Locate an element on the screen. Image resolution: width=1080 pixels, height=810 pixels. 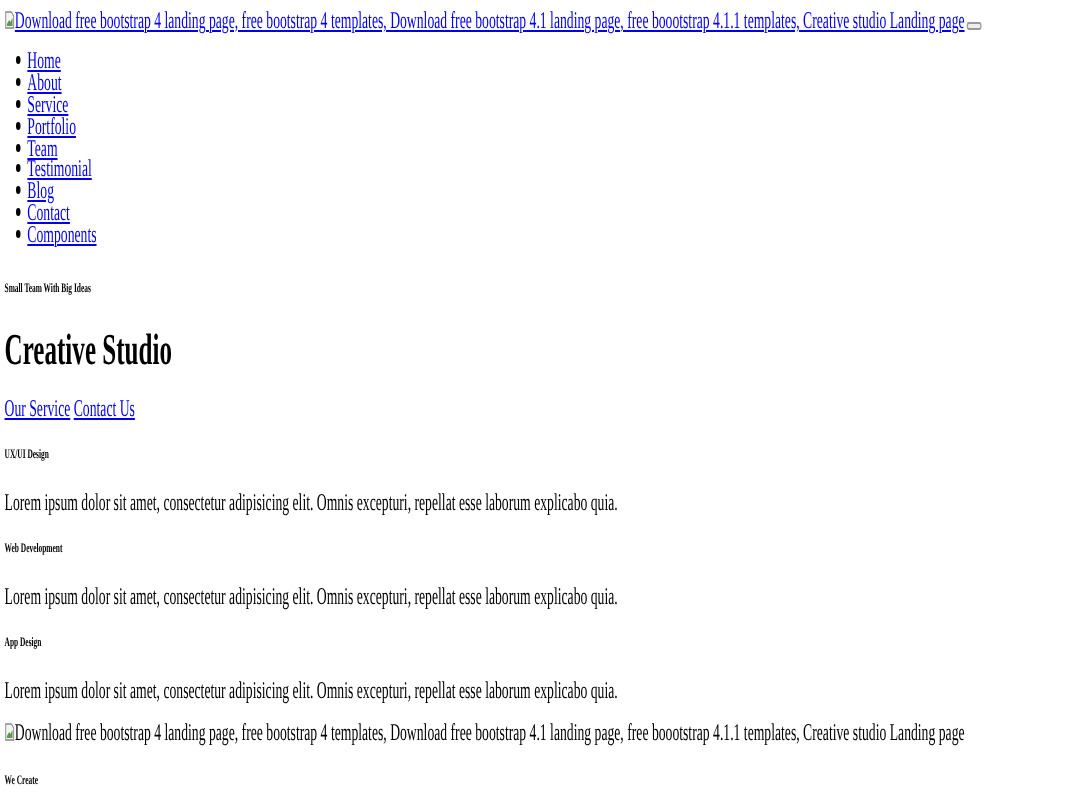
nav-link: Portfolio is located at coordinates (51, 125).